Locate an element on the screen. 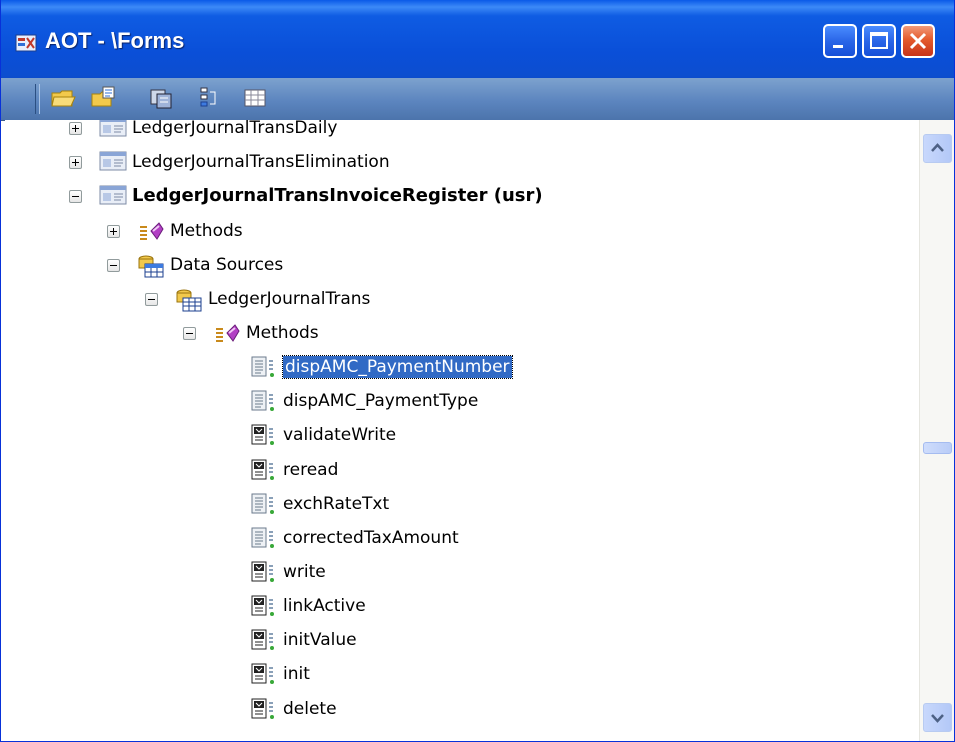 The width and height of the screenshot is (955, 742). tree-node-label: validateWrite is located at coordinates (339, 435).